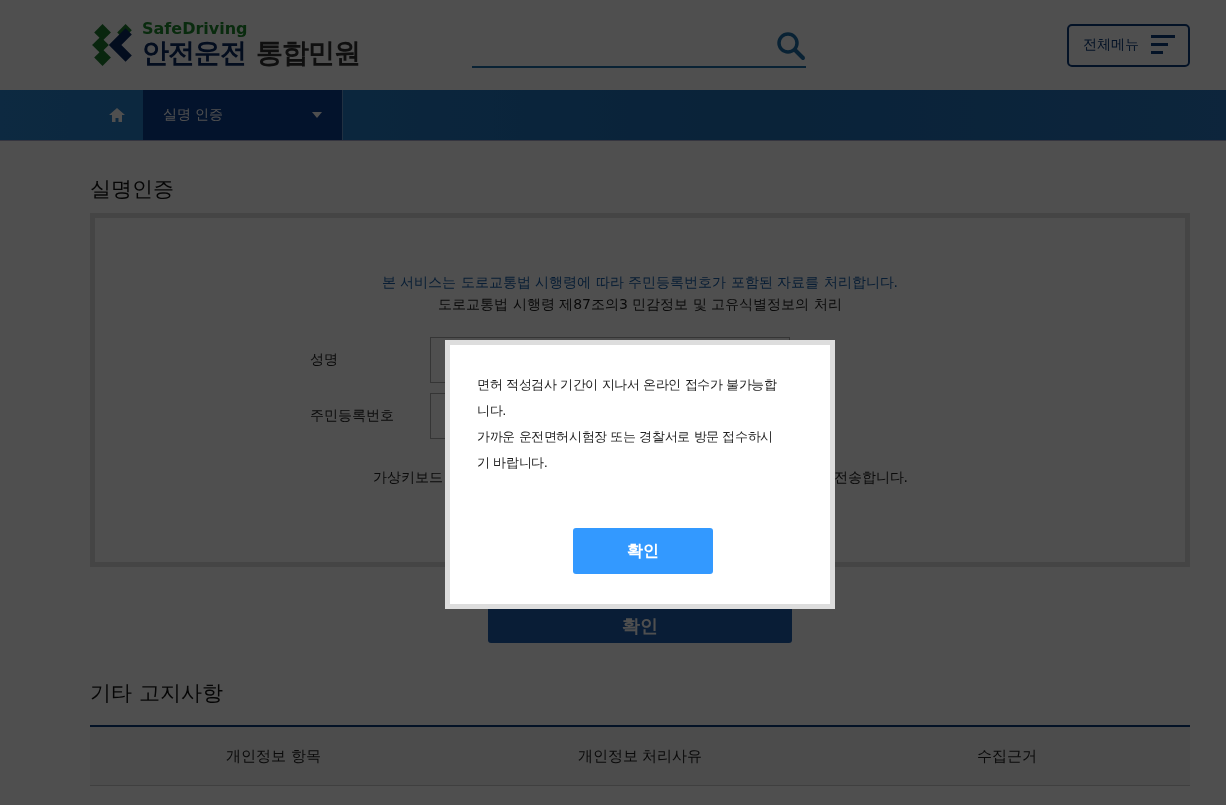 Image resolution: width=1226 pixels, height=805 pixels. Describe the element at coordinates (308, 53) in the screenshot. I see `logo-subtitle: 통합민원` at that location.